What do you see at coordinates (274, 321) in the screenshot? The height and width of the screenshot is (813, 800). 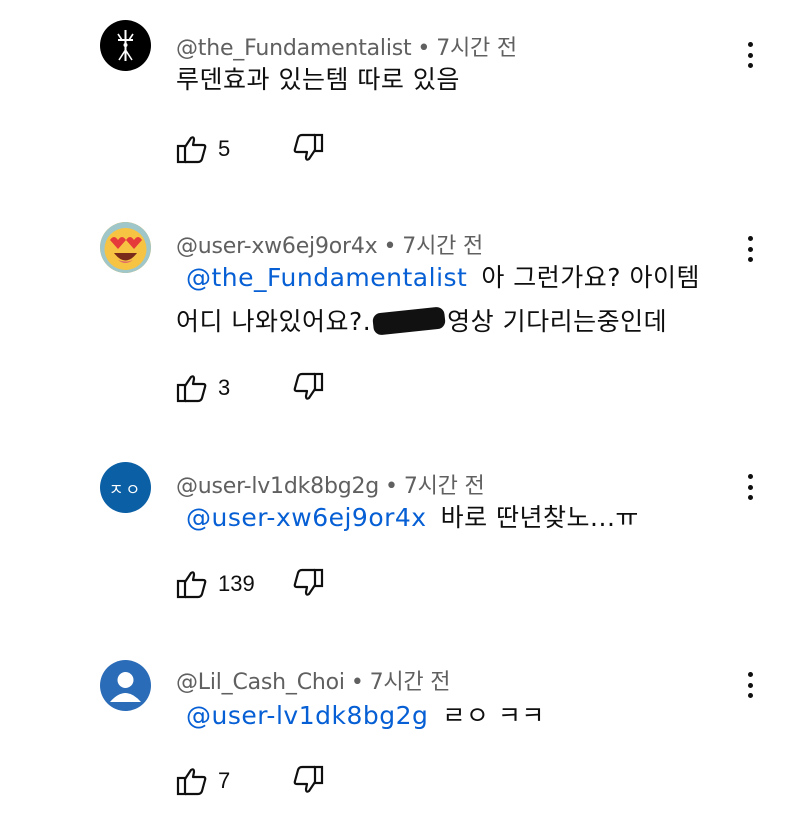 I see `comment-body-line2: 어디 나와있어요?.` at bounding box center [274, 321].